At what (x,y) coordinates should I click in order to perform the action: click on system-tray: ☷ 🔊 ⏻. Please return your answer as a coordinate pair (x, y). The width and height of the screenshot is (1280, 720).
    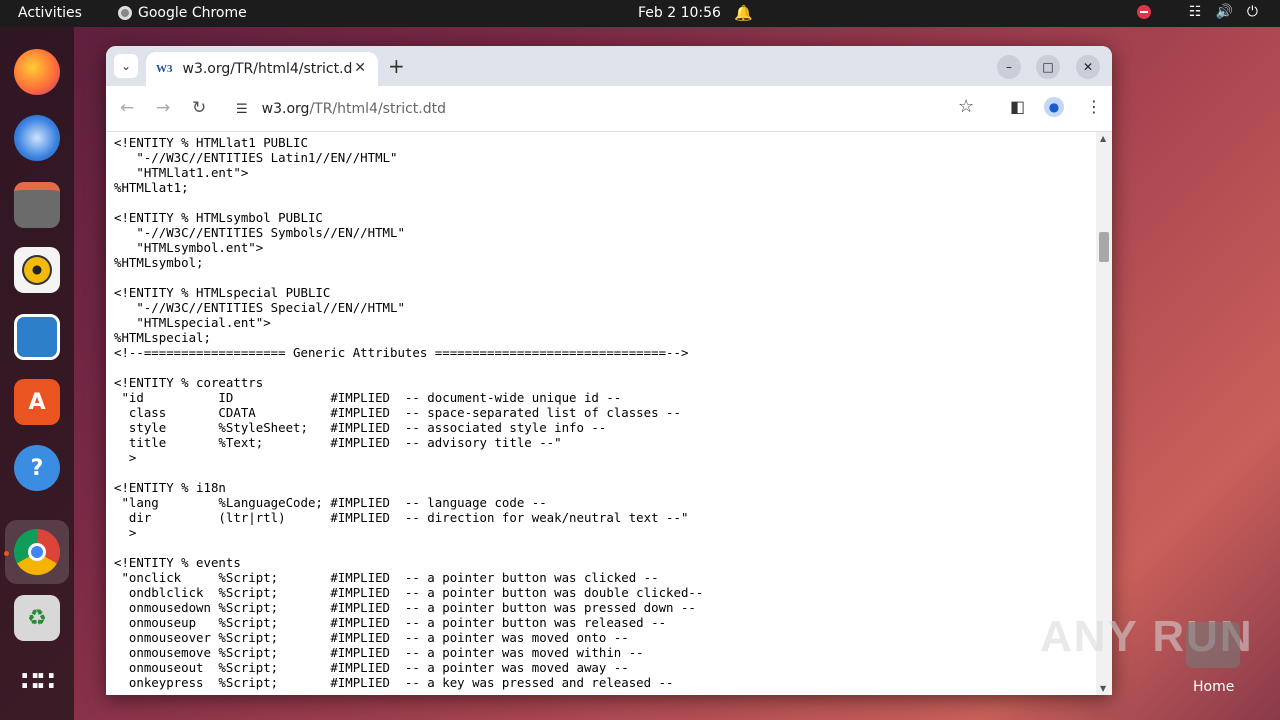
    Looking at the image, I should click on (1197, 12).